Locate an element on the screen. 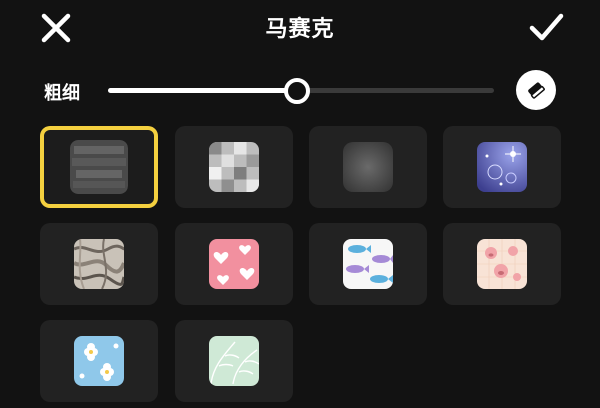  slider-thumb is located at coordinates (297, 91).